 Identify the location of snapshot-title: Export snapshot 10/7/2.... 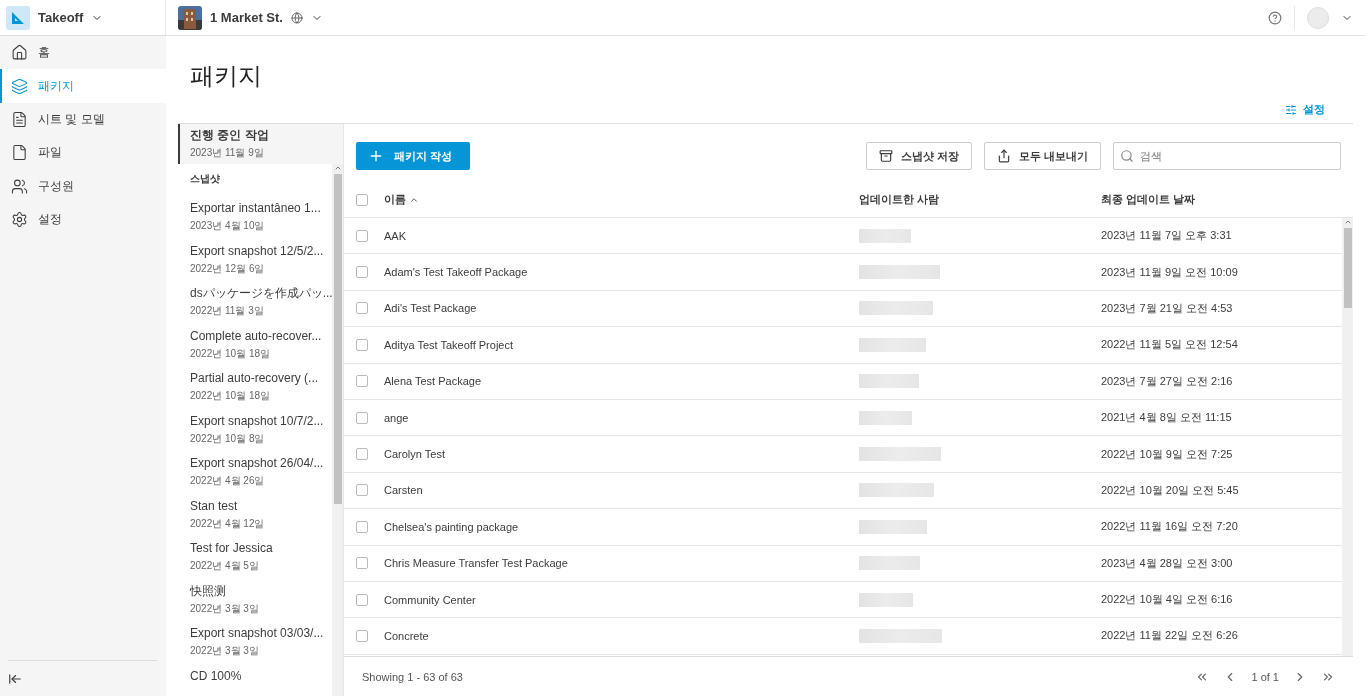
(261, 421).